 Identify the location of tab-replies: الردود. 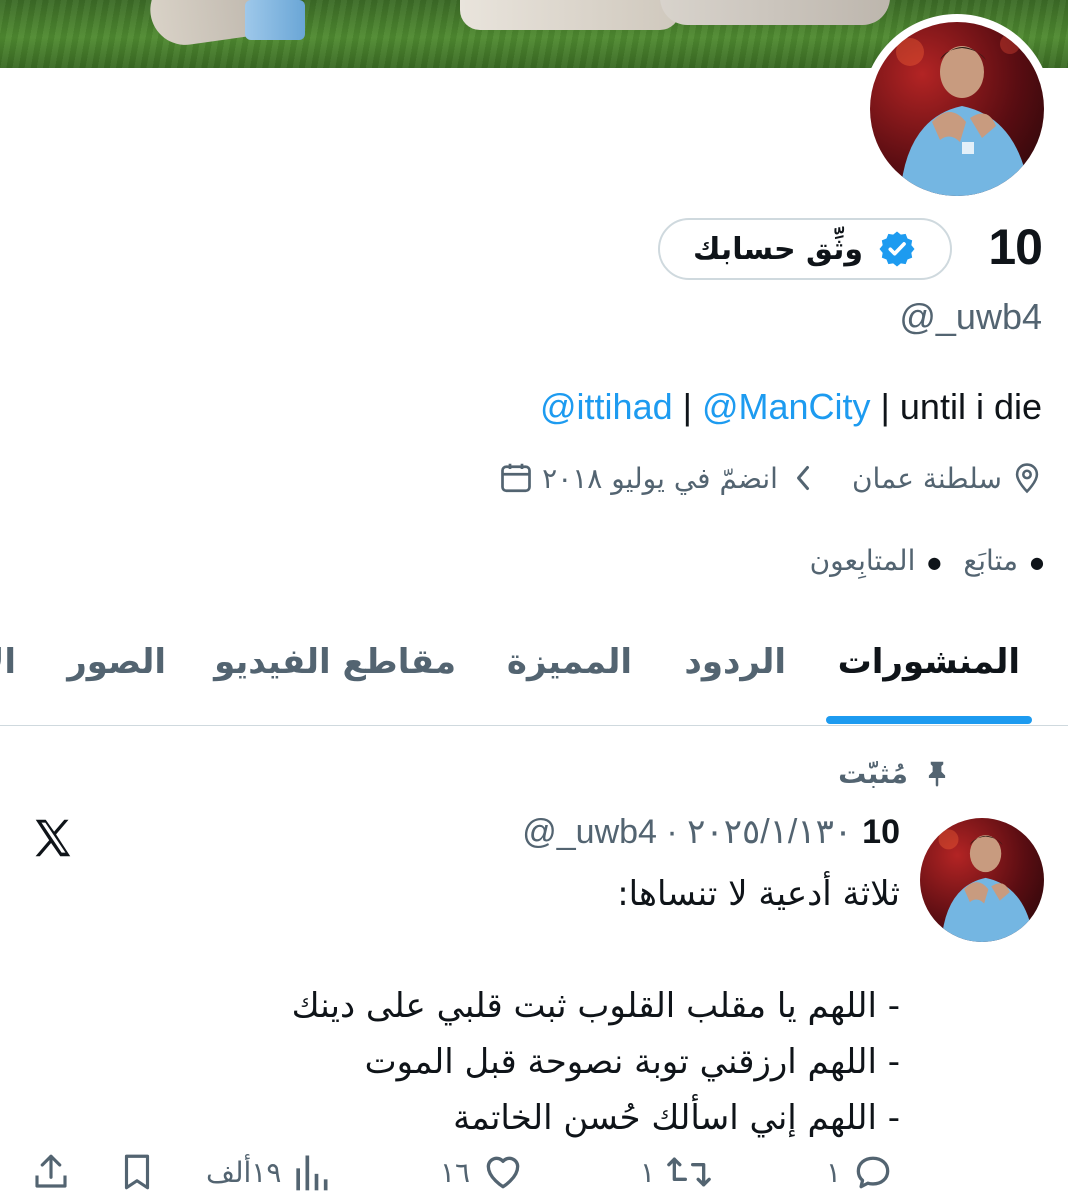
(735, 662).